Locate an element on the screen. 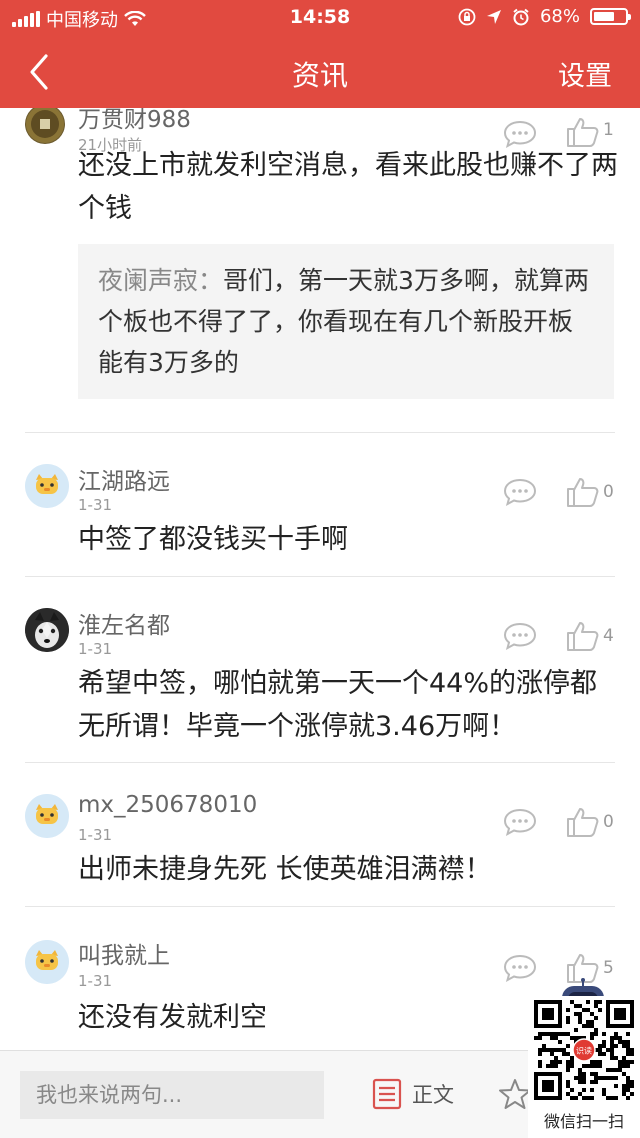  favorite-star-icon is located at coordinates (515, 1094).